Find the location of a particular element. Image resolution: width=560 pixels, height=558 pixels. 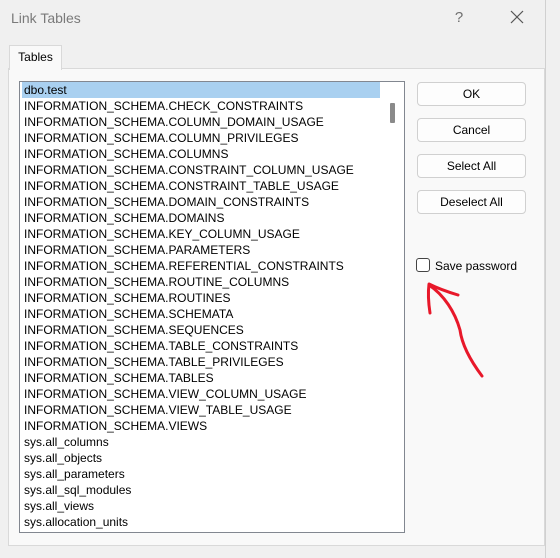

tab-tables: Tables is located at coordinates (35, 57).